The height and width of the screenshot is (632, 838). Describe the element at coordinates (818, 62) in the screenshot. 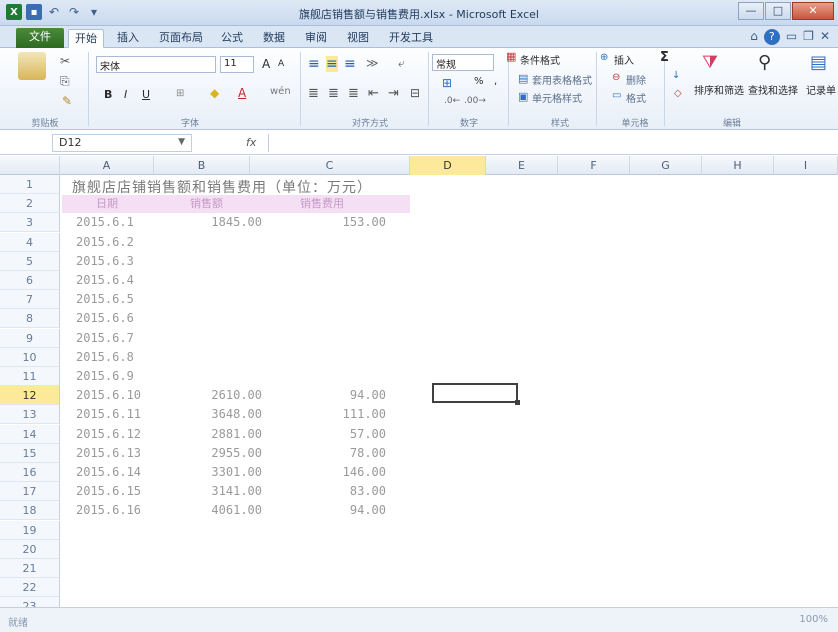

I see `record-form-icon: ▤` at that location.